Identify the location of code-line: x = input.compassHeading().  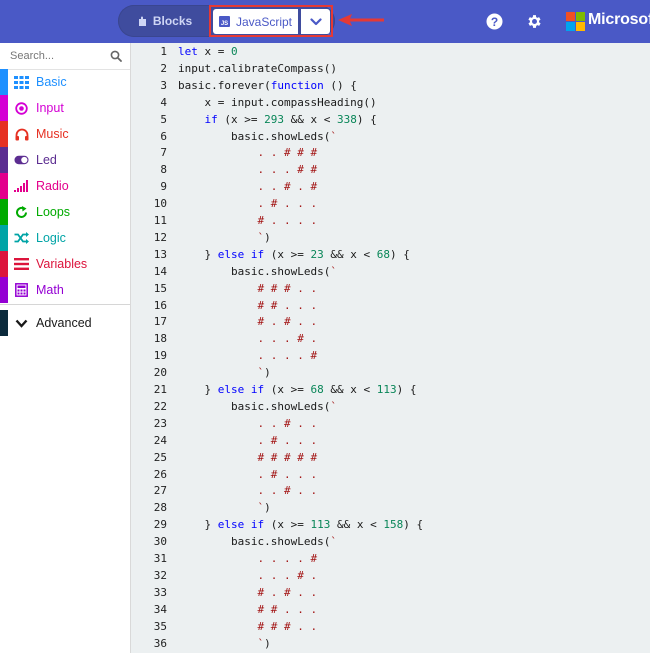
(277, 102).